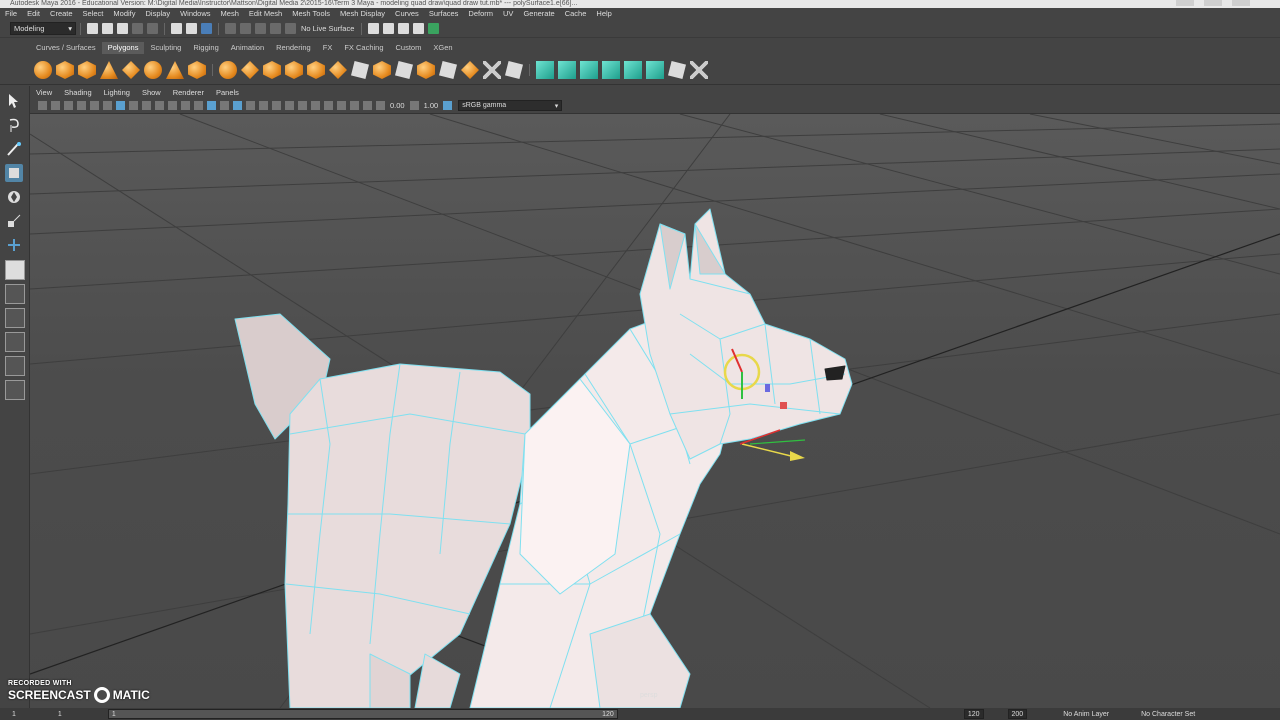 The width and height of the screenshot is (1280, 720). What do you see at coordinates (354, 105) in the screenshot?
I see `xray-icon` at bounding box center [354, 105].